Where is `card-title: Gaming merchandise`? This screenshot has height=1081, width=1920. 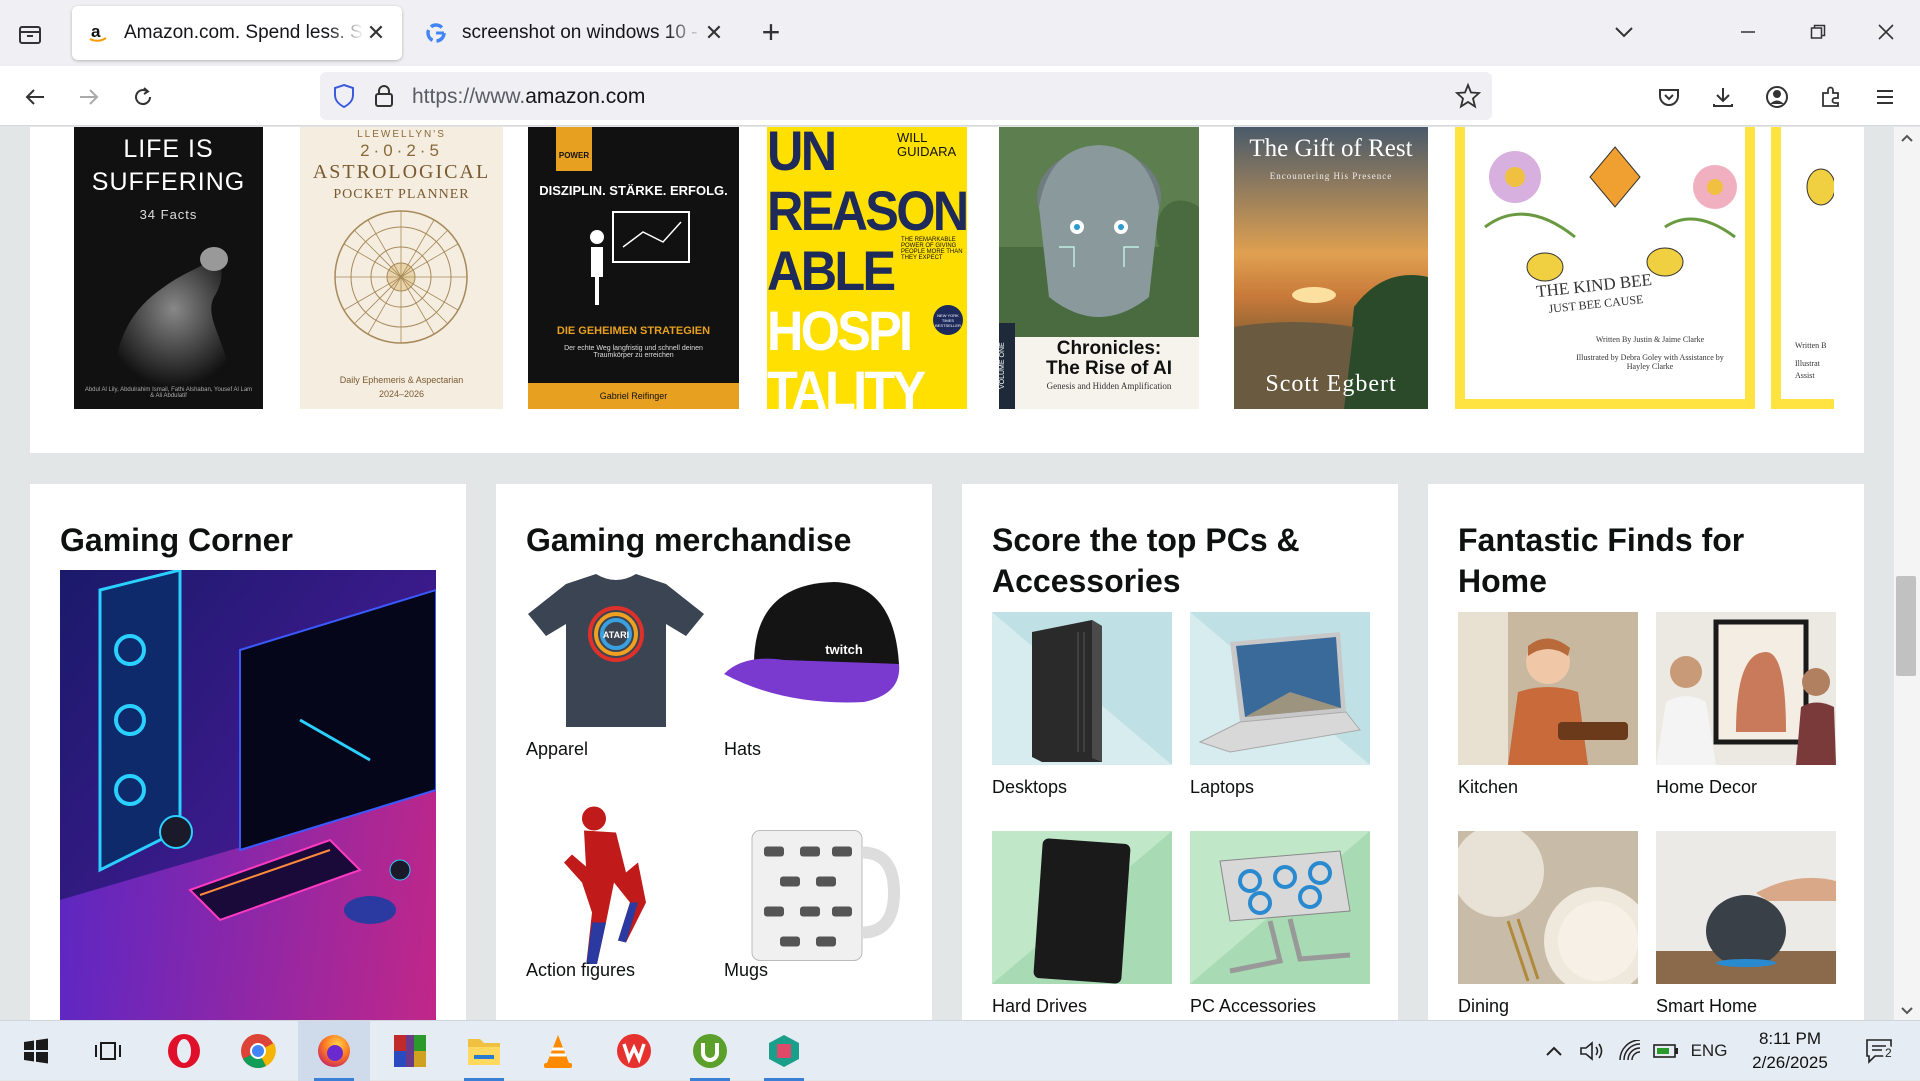
card-title: Gaming merchandise is located at coordinates (716, 540).